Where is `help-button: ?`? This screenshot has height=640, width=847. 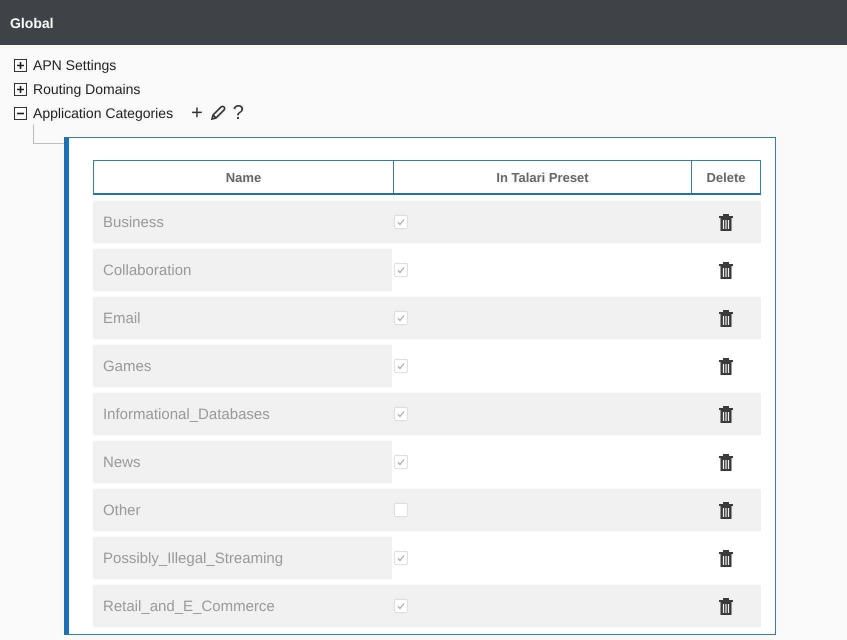
help-button: ? is located at coordinates (238, 113).